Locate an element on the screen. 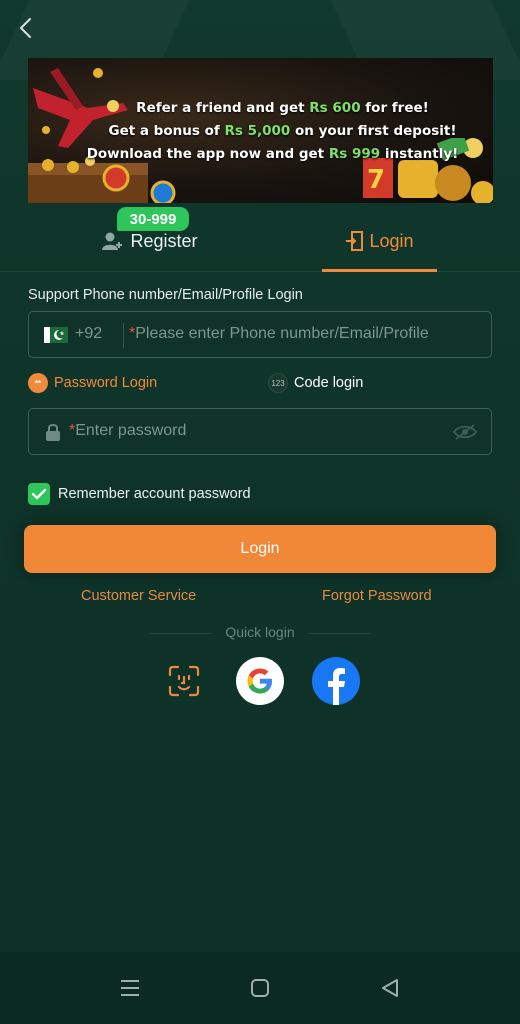 This screenshot has width=520, height=1024. tab-login-label: Login is located at coordinates (391, 240).